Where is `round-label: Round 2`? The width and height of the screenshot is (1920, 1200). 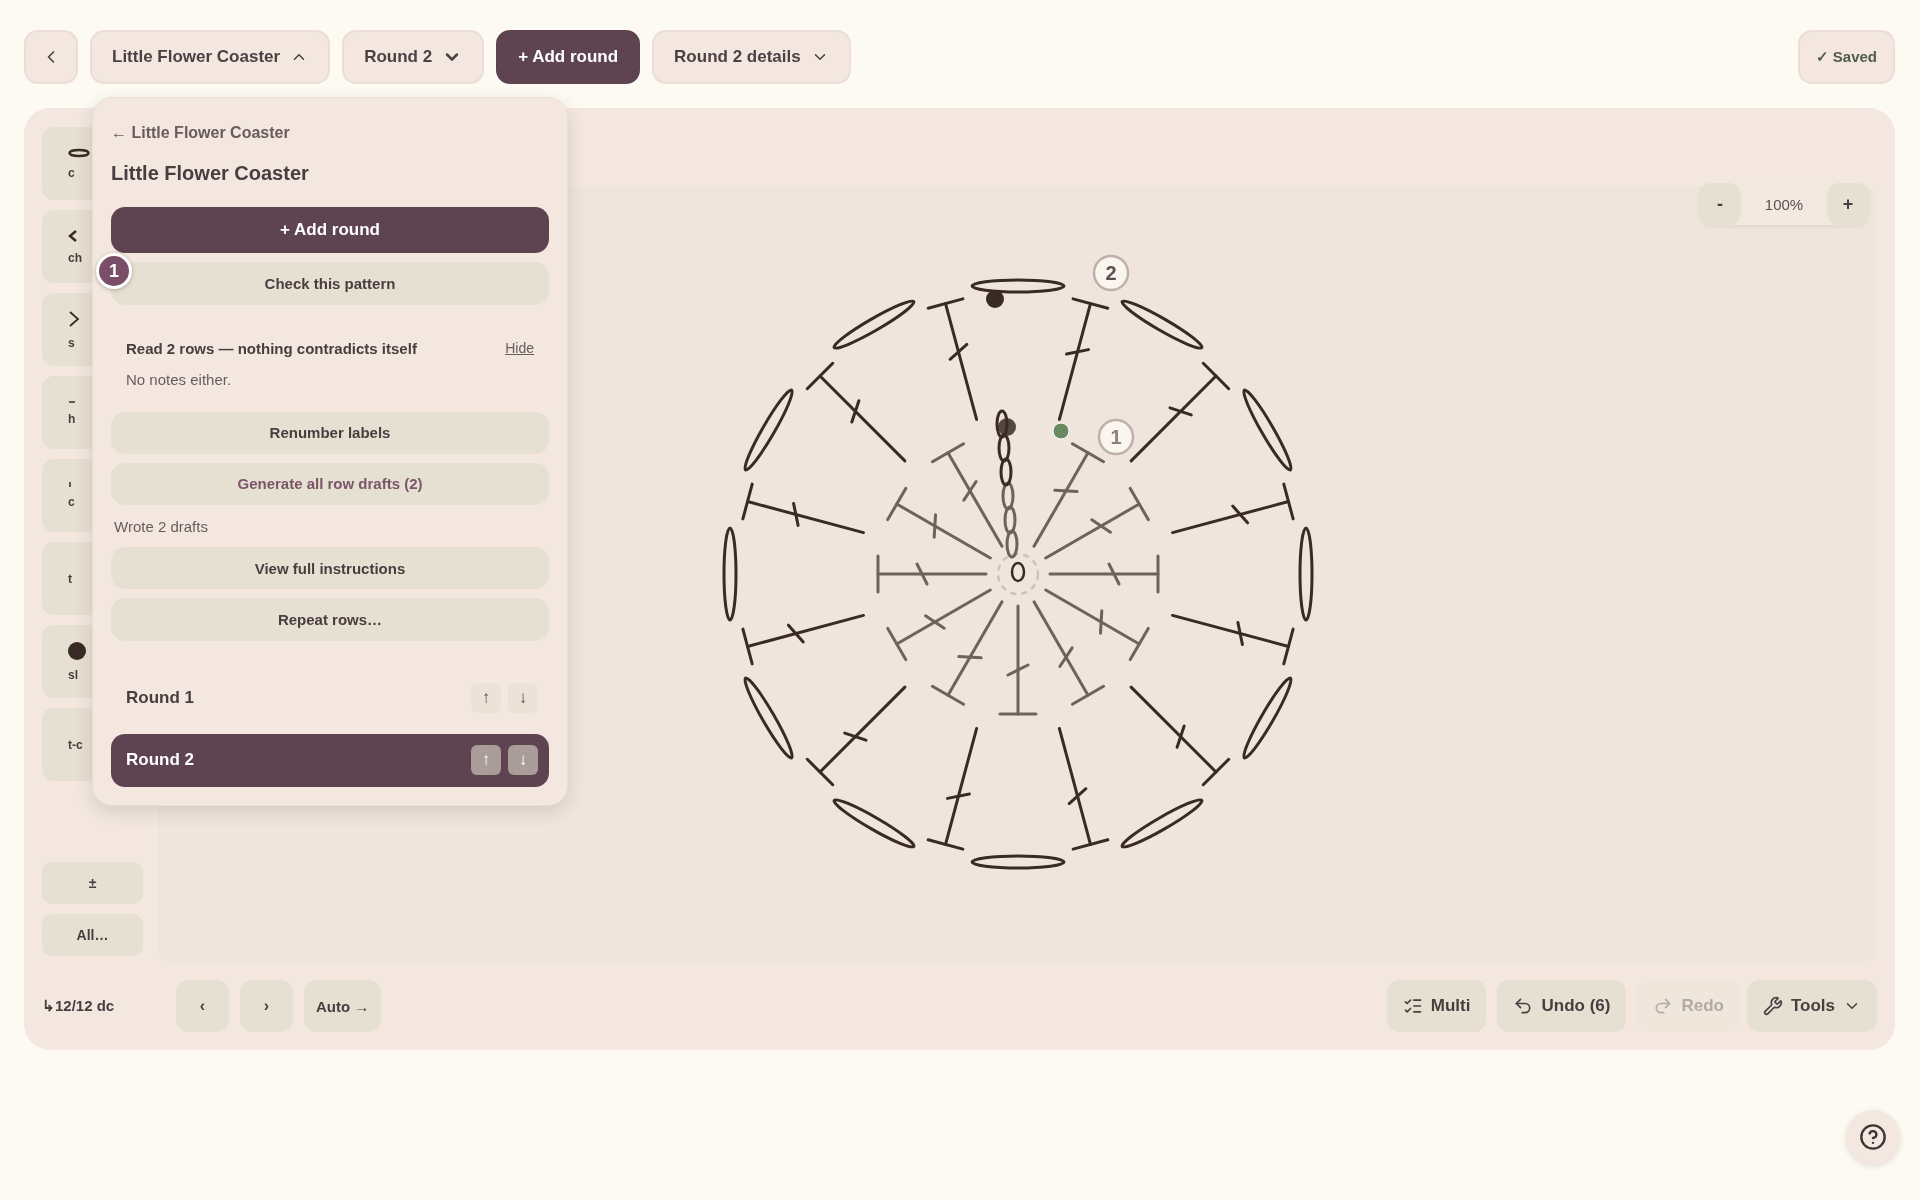 round-label: Round 2 is located at coordinates (160, 760).